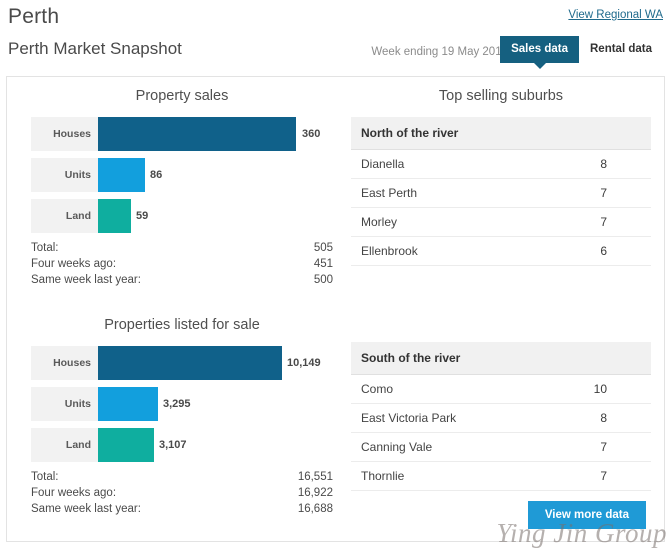  Describe the element at coordinates (86, 280) in the screenshot. I see `summary-label-last-year: Same week last year:` at that location.